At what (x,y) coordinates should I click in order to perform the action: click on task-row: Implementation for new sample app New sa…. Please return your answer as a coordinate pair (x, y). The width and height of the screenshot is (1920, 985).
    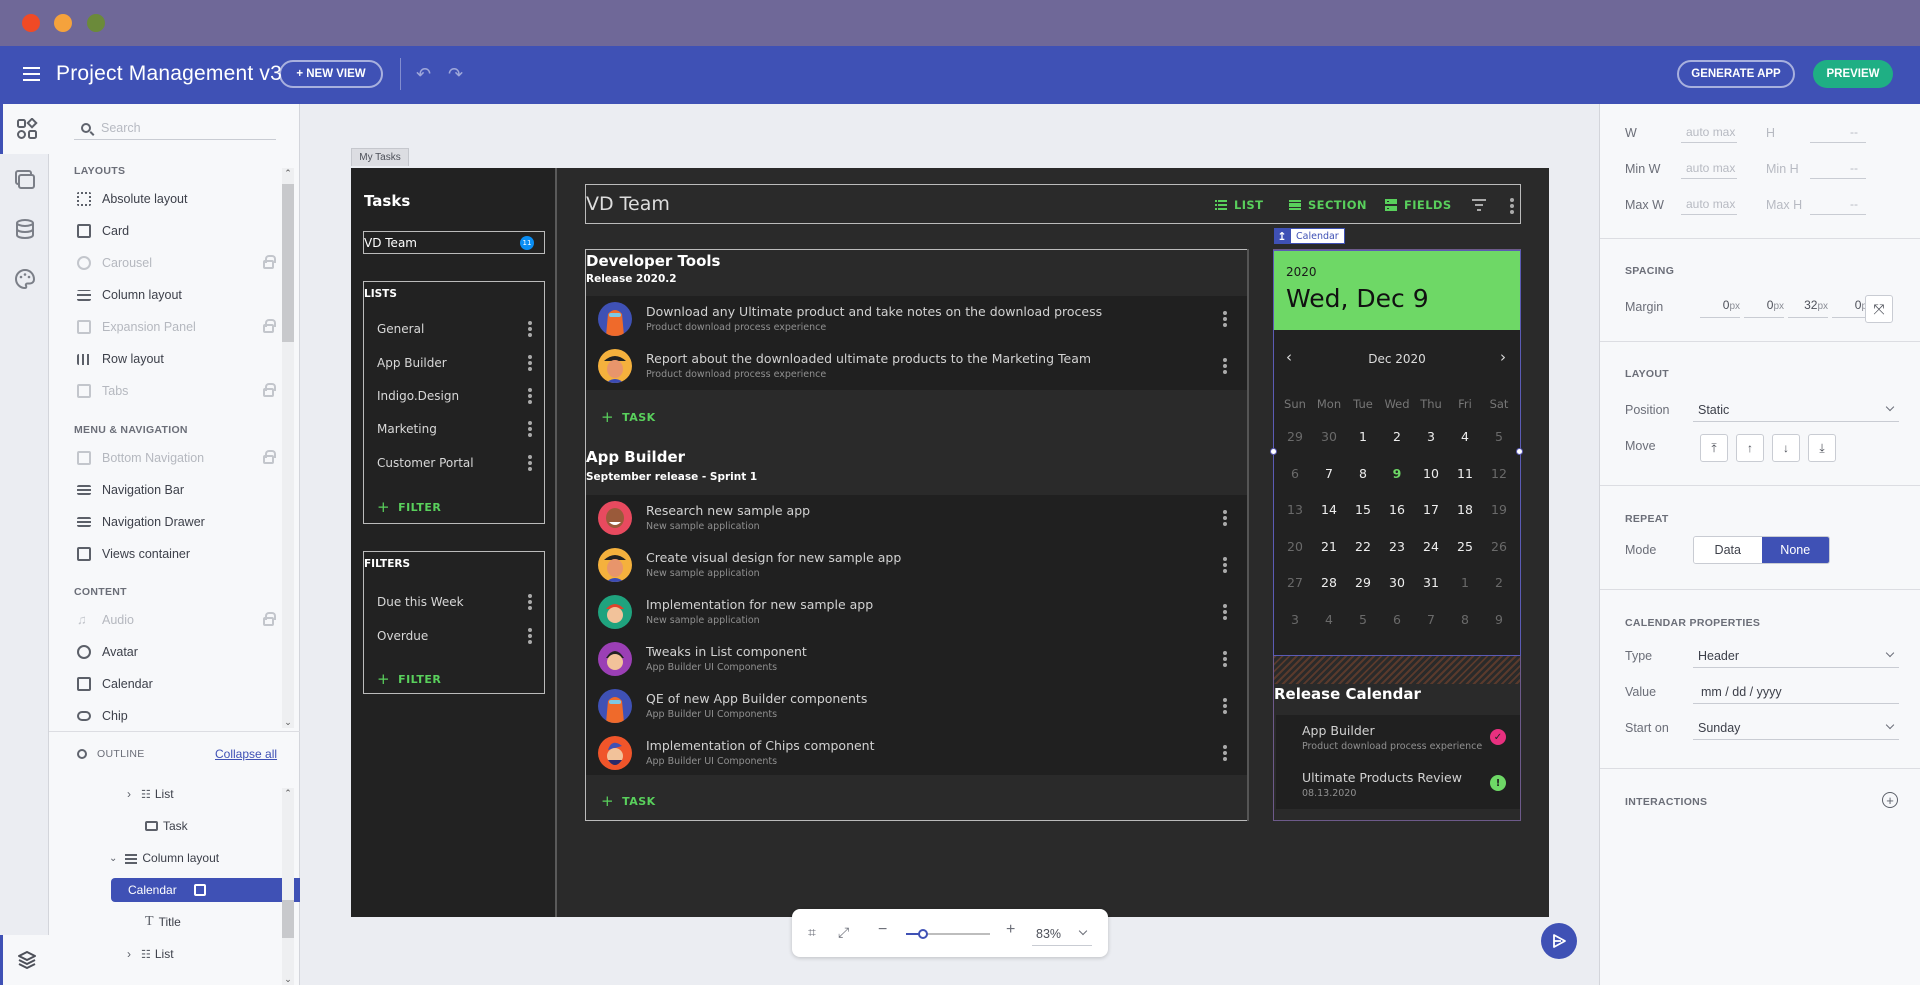
    Looking at the image, I should click on (917, 612).